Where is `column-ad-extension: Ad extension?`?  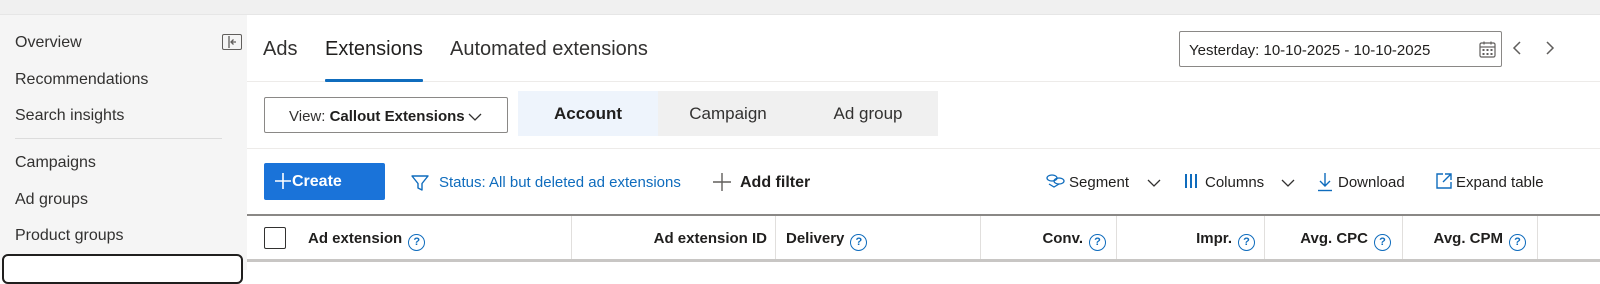
column-ad-extension: Ad extension? is located at coordinates (367, 237).